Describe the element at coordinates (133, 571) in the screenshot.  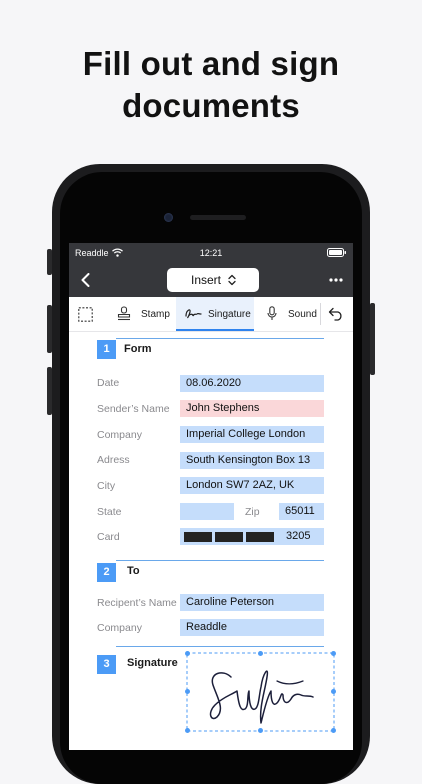
I see `section-title: To` at that location.